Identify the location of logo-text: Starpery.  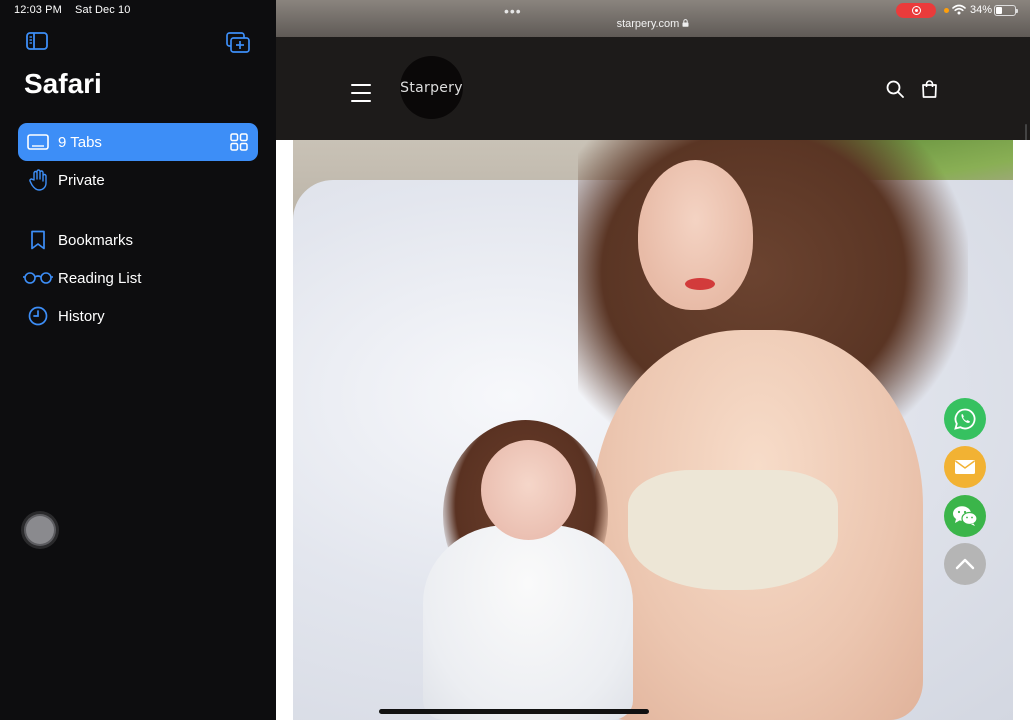
(431, 87).